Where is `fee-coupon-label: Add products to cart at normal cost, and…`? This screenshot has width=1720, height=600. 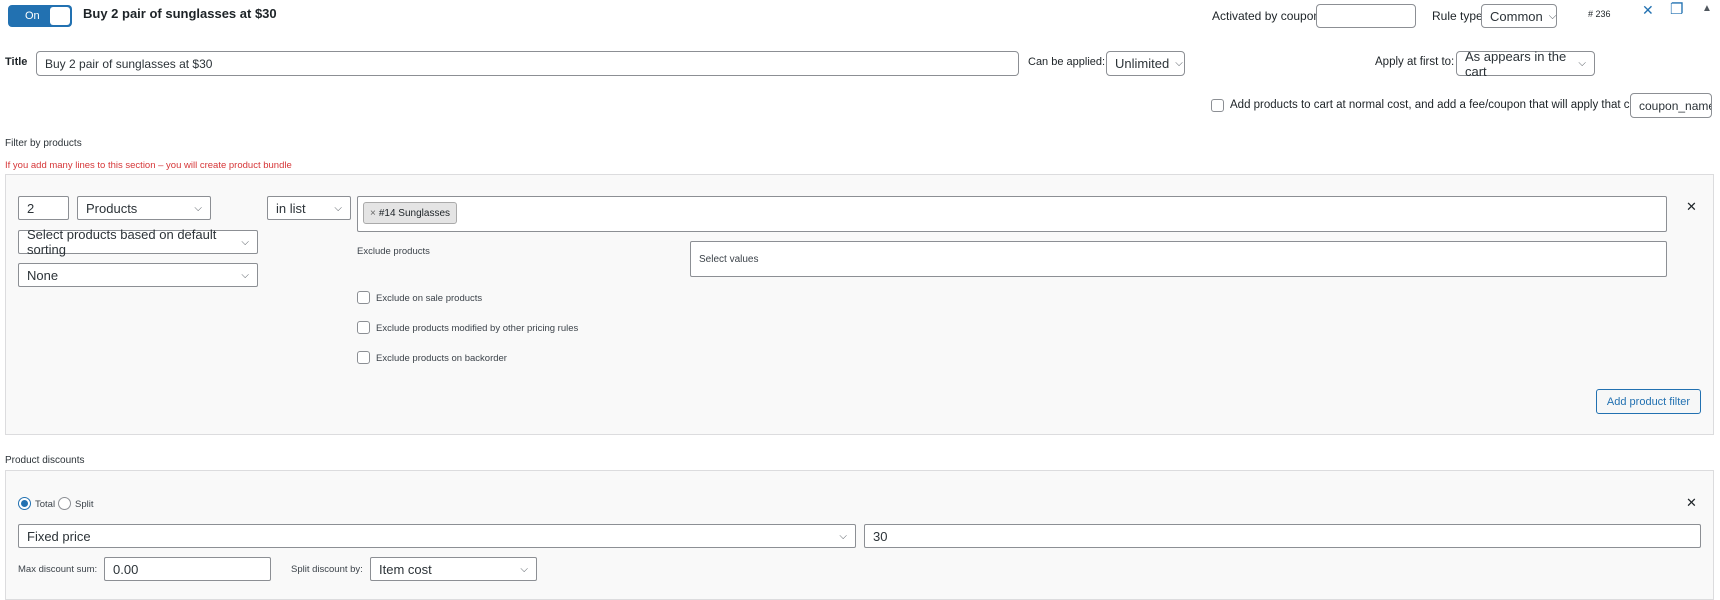
fee-coupon-label: Add products to cart at normal cost, and… is located at coordinates (1437, 105).